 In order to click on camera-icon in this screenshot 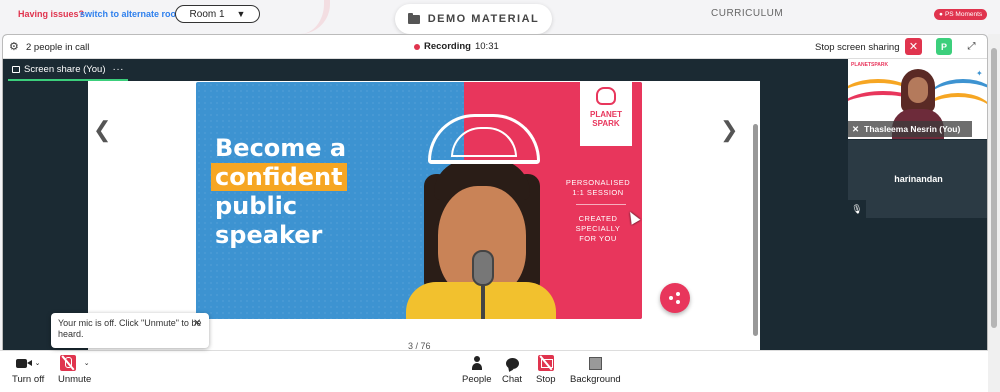, I will do `click(23, 363)`.